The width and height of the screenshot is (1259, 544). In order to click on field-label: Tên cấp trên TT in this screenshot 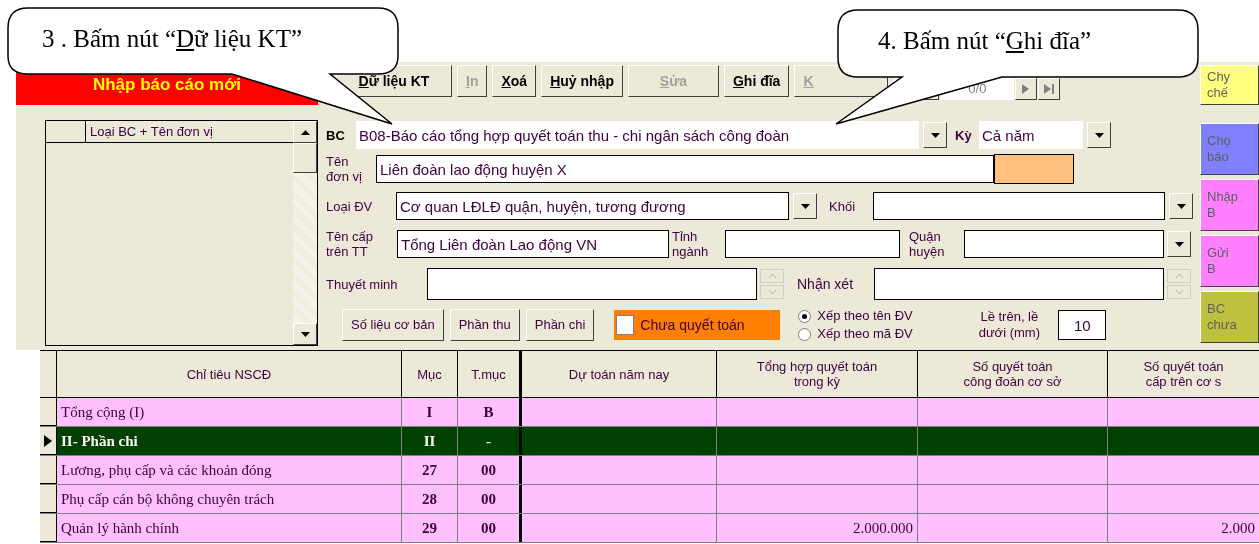, I will do `click(350, 244)`.